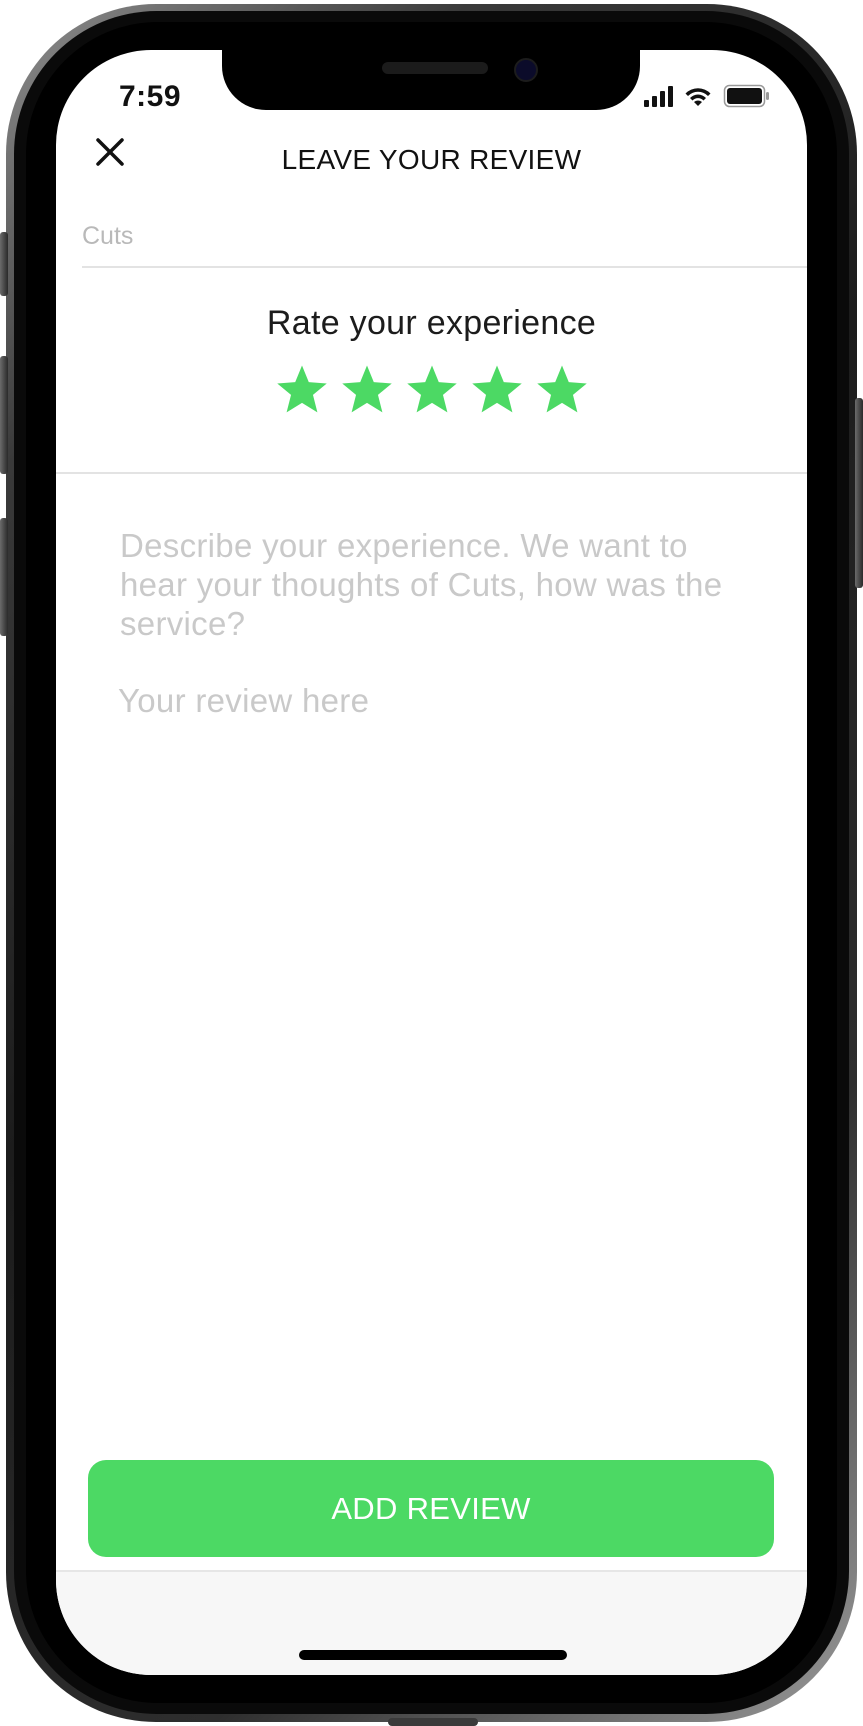  What do you see at coordinates (431, 80) in the screenshot?
I see `notch` at bounding box center [431, 80].